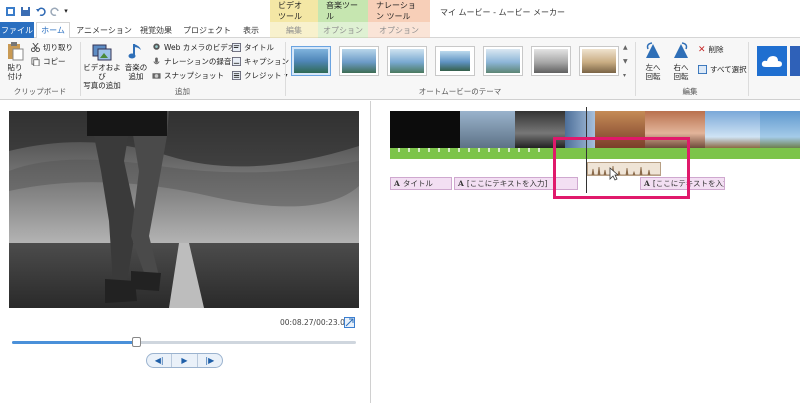  I want to click on tab-music-options: オプション, so click(343, 30).